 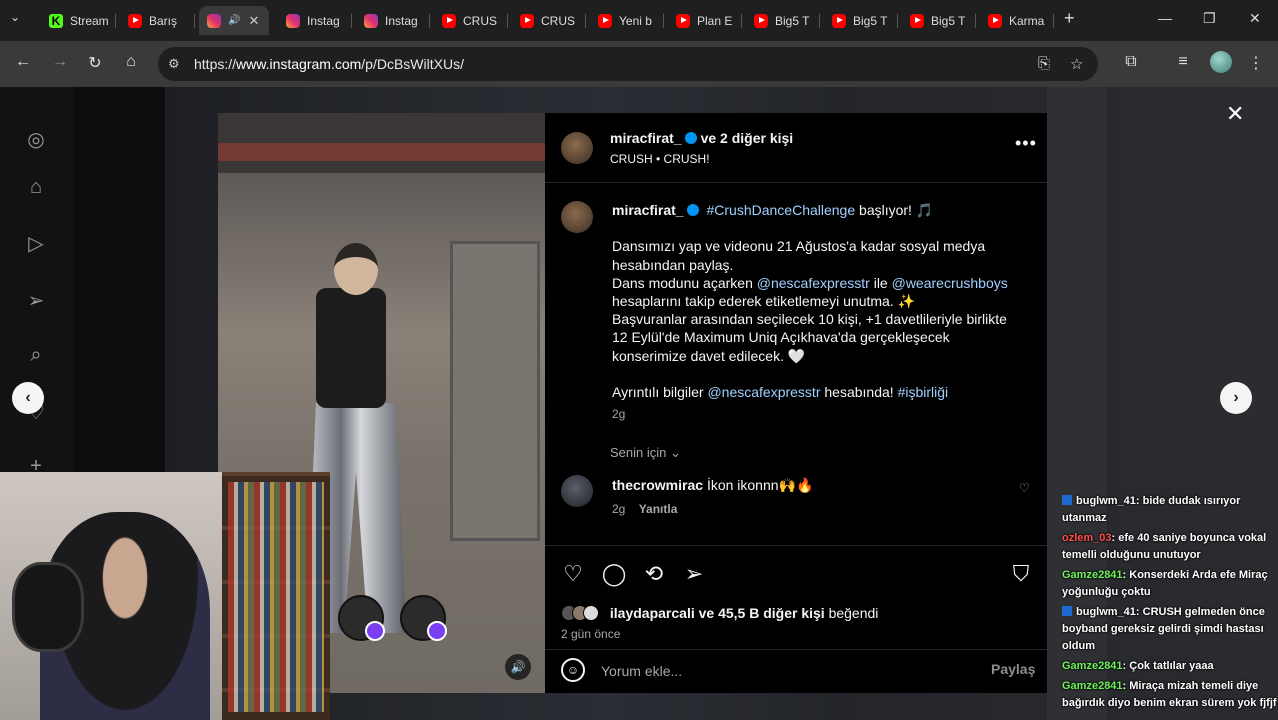 What do you see at coordinates (1209, 18) in the screenshot?
I see `restore-icon: ❐` at bounding box center [1209, 18].